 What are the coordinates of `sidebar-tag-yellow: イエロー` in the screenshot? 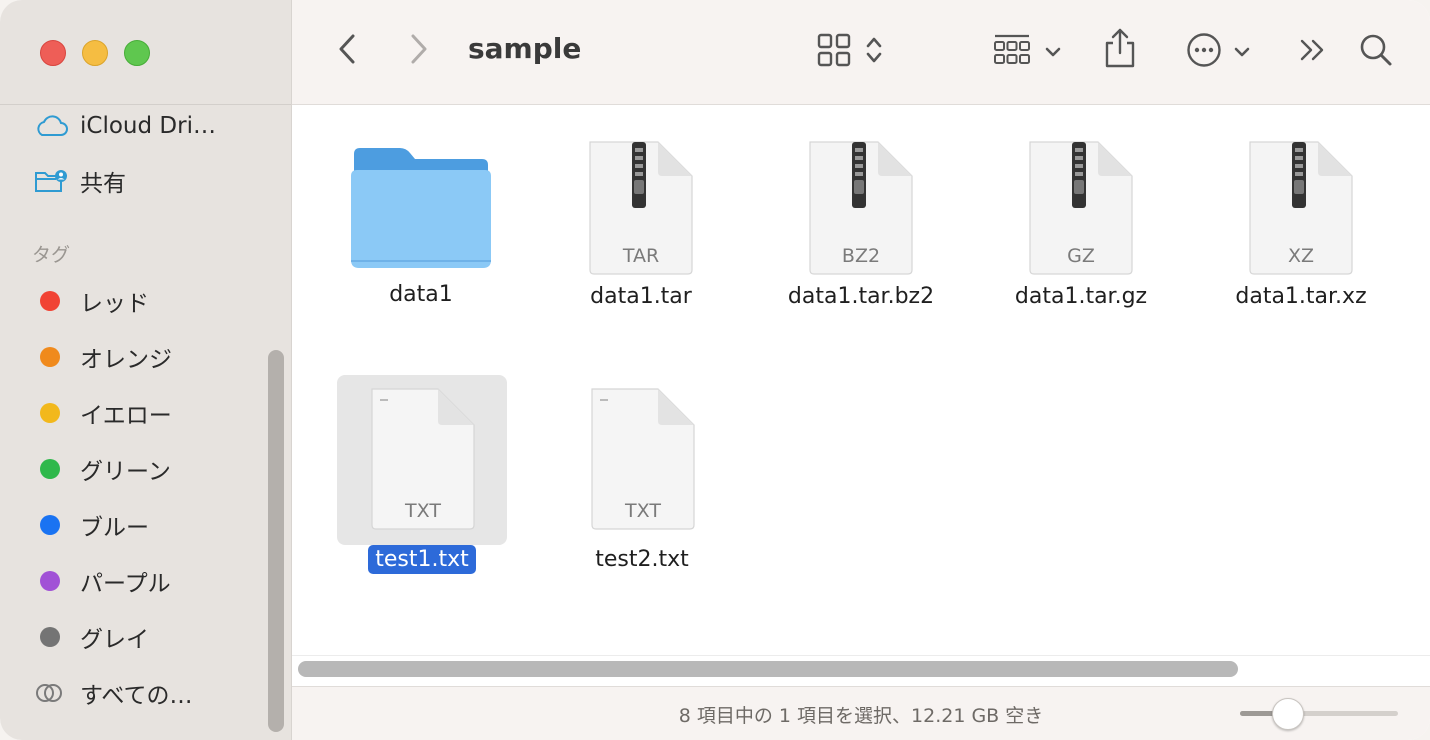 It's located at (103, 413).